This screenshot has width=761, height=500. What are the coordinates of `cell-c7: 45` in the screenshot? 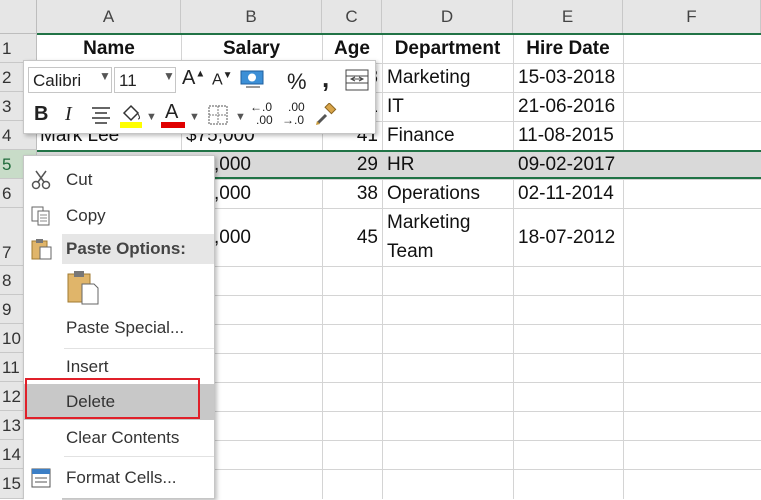 It's located at (352, 237).